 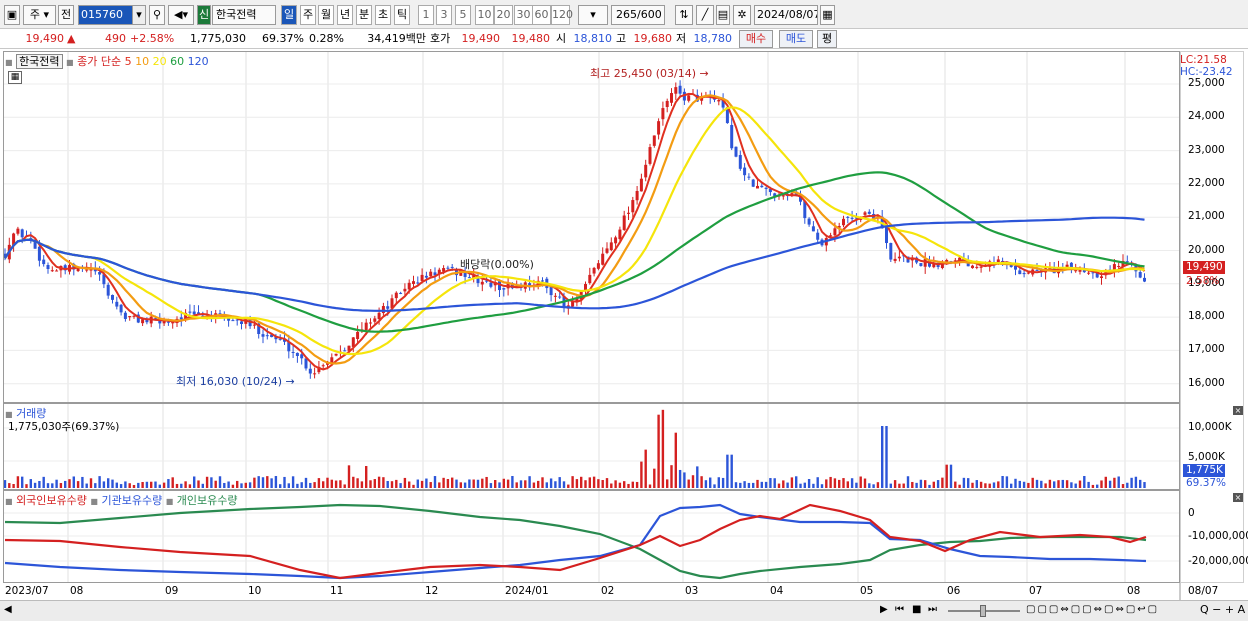 I want to click on individual-legend: 개인보유수량, so click(x=207, y=500).